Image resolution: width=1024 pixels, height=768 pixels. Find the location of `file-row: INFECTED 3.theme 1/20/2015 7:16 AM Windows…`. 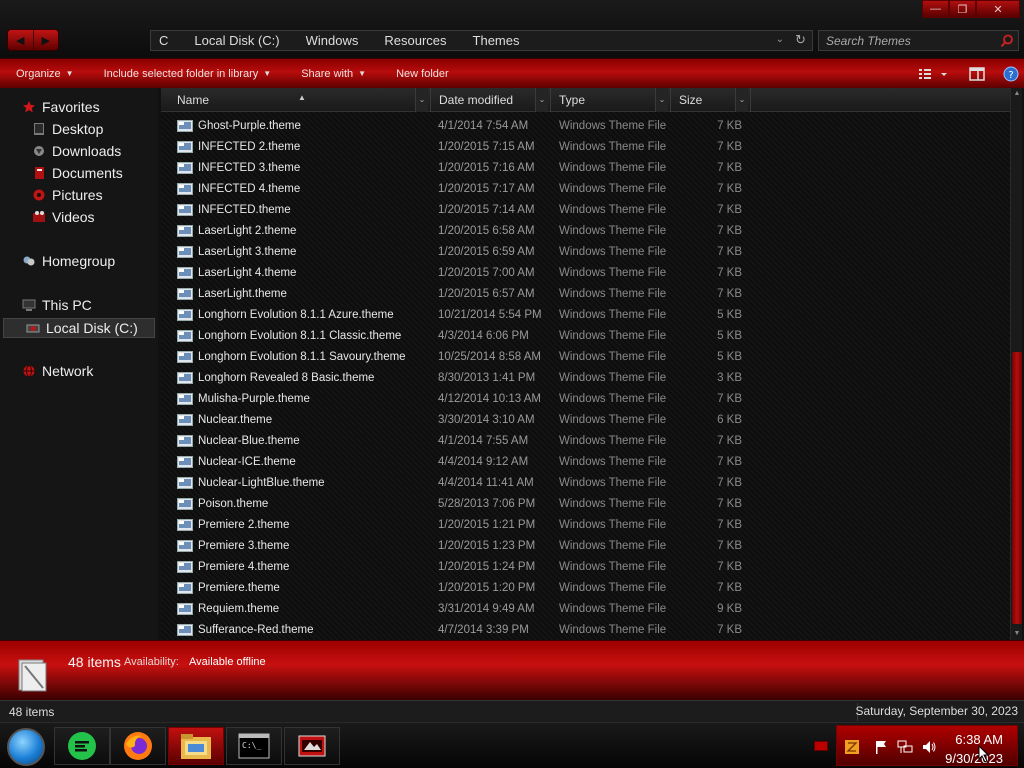

file-row: INFECTED 3.theme 1/20/2015 7:16 AM Windows… is located at coordinates (585, 167).